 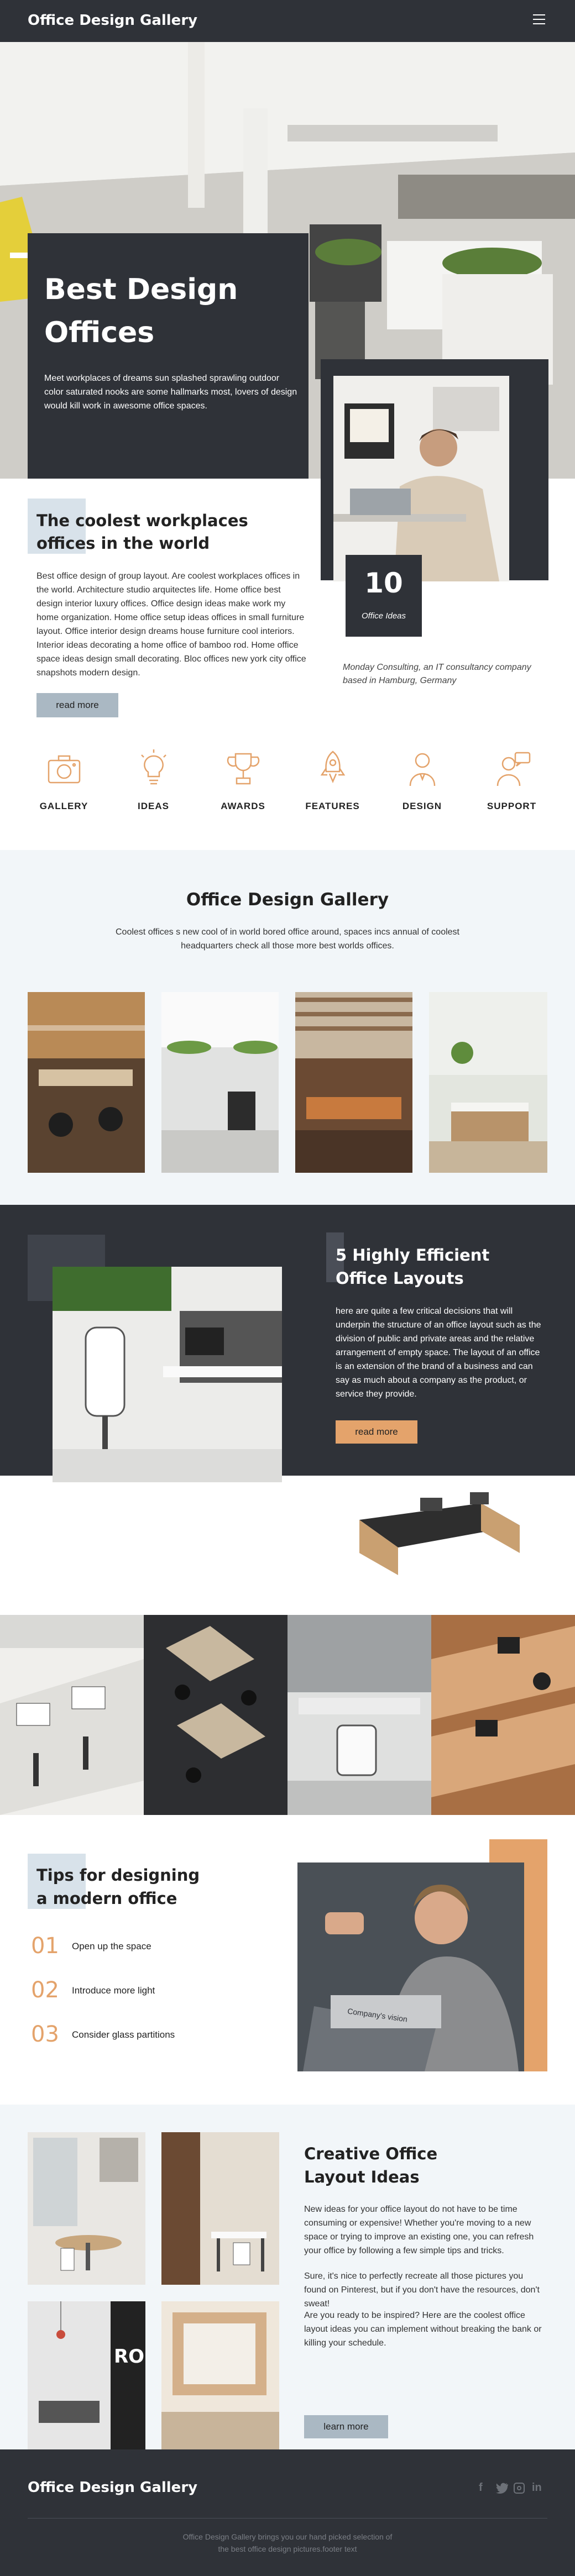 What do you see at coordinates (64, 770) in the screenshot?
I see `camera-icon` at bounding box center [64, 770].